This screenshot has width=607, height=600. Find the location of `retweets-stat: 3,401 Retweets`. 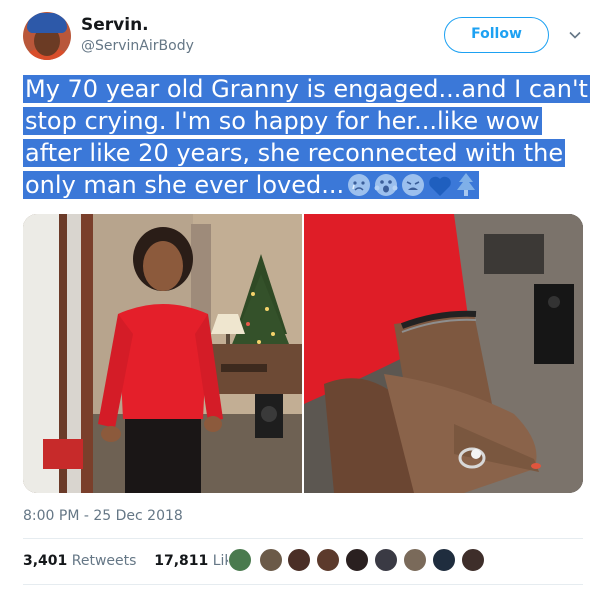

retweets-stat: 3,401 Retweets is located at coordinates (79, 561).